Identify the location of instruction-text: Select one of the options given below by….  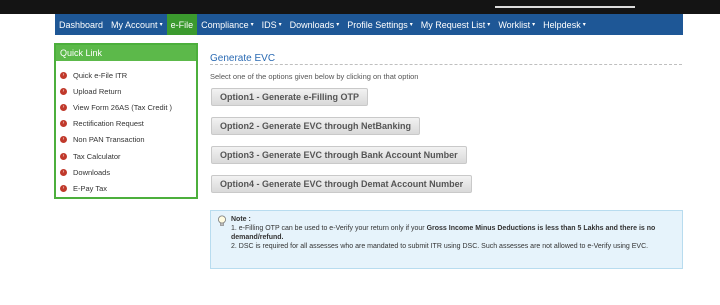
(314, 76).